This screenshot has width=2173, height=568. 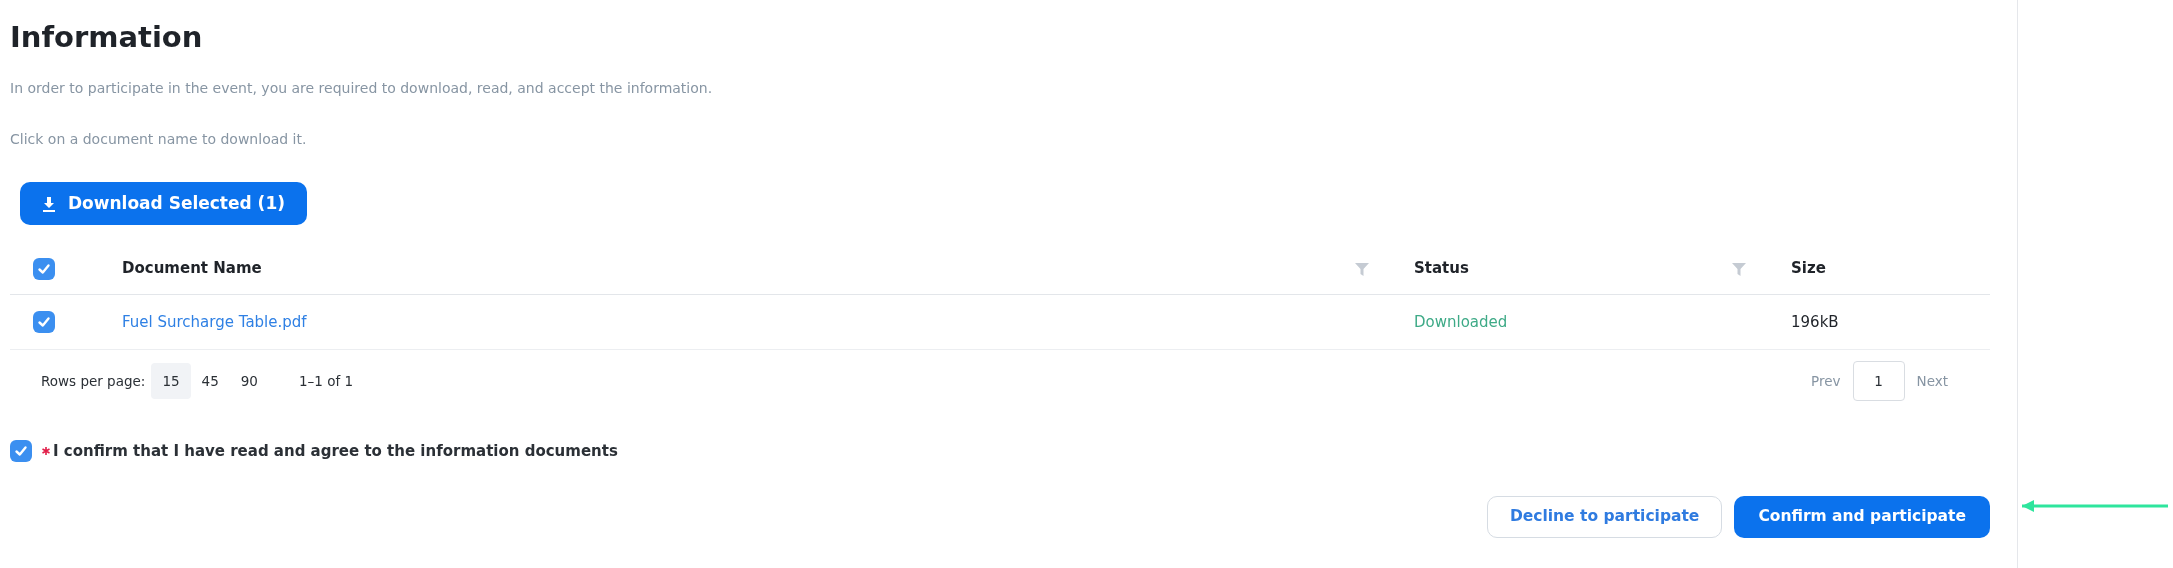 What do you see at coordinates (362, 88) in the screenshot?
I see `description-text: In order to participate in the event, you are required to download, read, and accept the information.` at bounding box center [362, 88].